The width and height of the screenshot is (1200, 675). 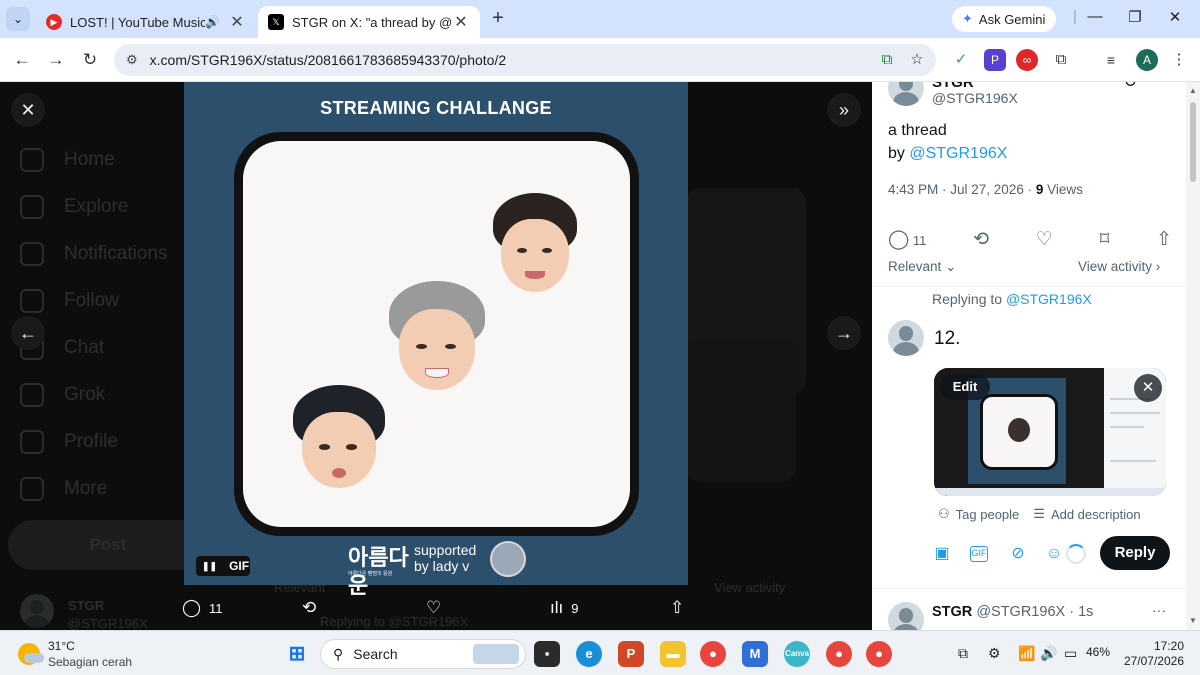 I want to click on system-clock: 17:20 27/07/2026, so click(x=1151, y=654).